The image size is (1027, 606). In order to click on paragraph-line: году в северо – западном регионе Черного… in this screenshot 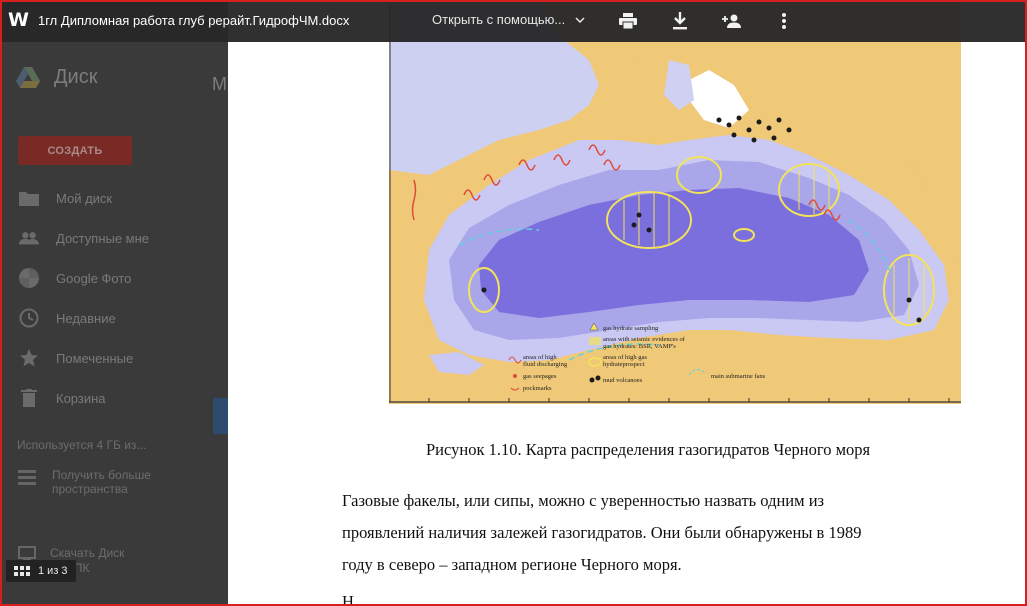, I will do `click(512, 564)`.